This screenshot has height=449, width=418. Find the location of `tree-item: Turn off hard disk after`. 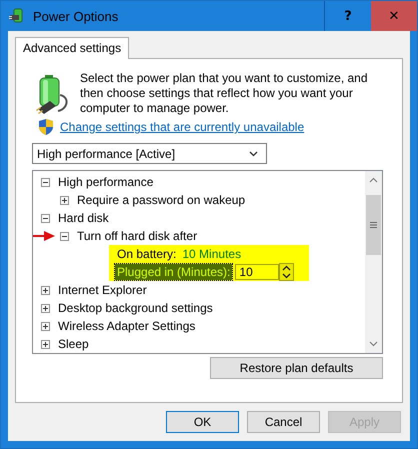

tree-item: Turn off hard disk after is located at coordinates (137, 236).